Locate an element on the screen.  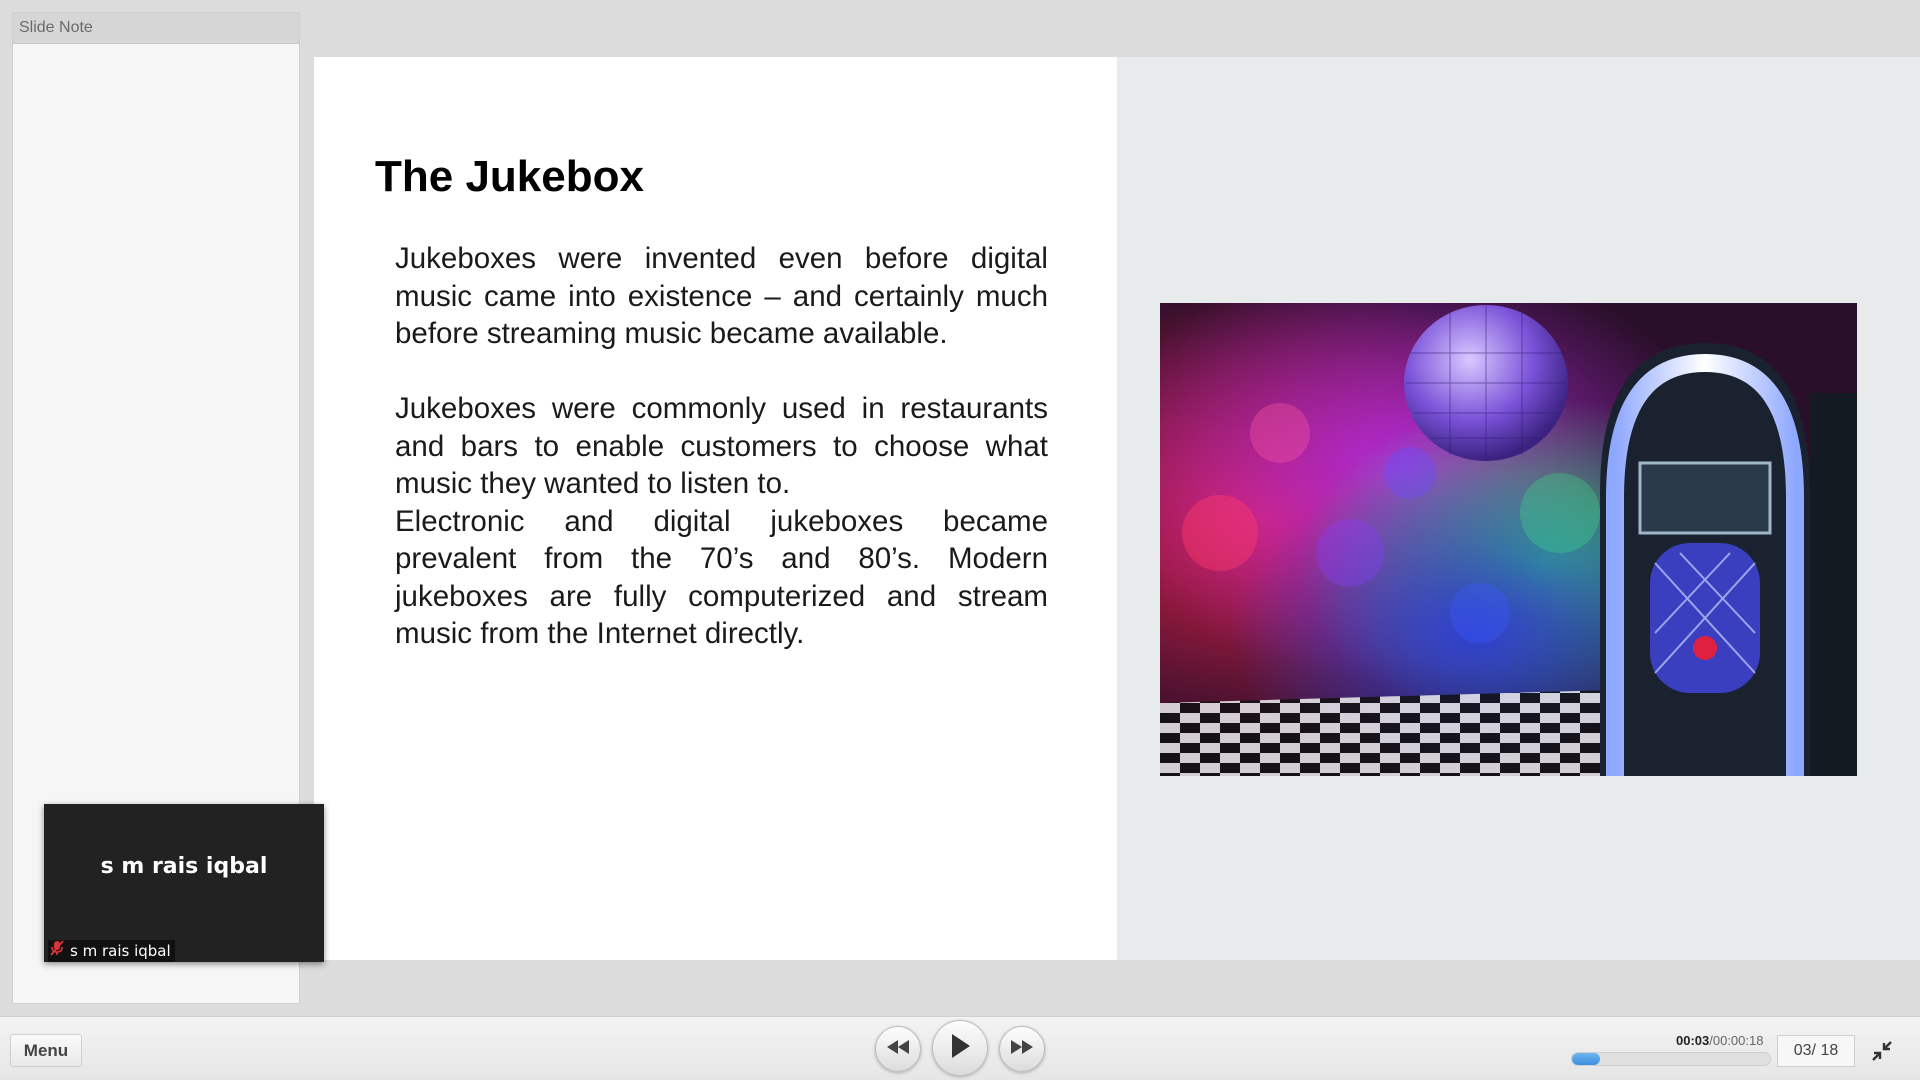
time-total: /00:00:18 is located at coordinates (1736, 1040).